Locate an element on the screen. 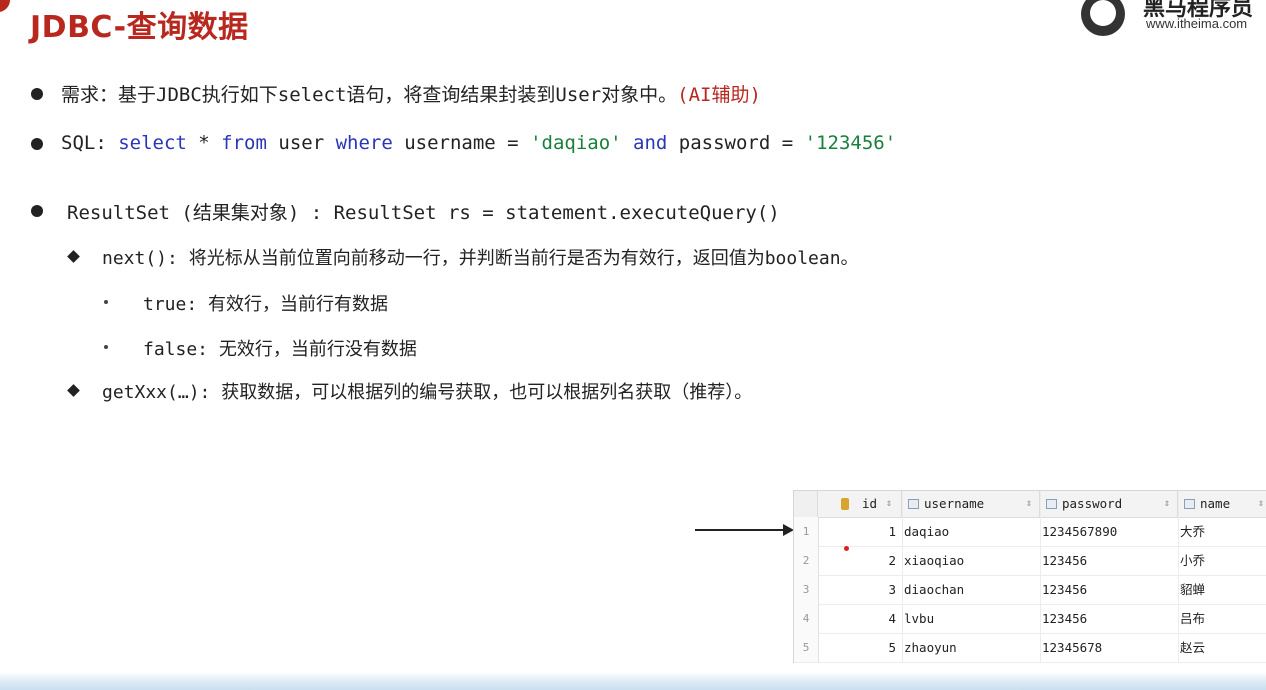 This screenshot has width=1266, height=690. true-item-line: true: 有效行，当前行有数据 is located at coordinates (266, 304).